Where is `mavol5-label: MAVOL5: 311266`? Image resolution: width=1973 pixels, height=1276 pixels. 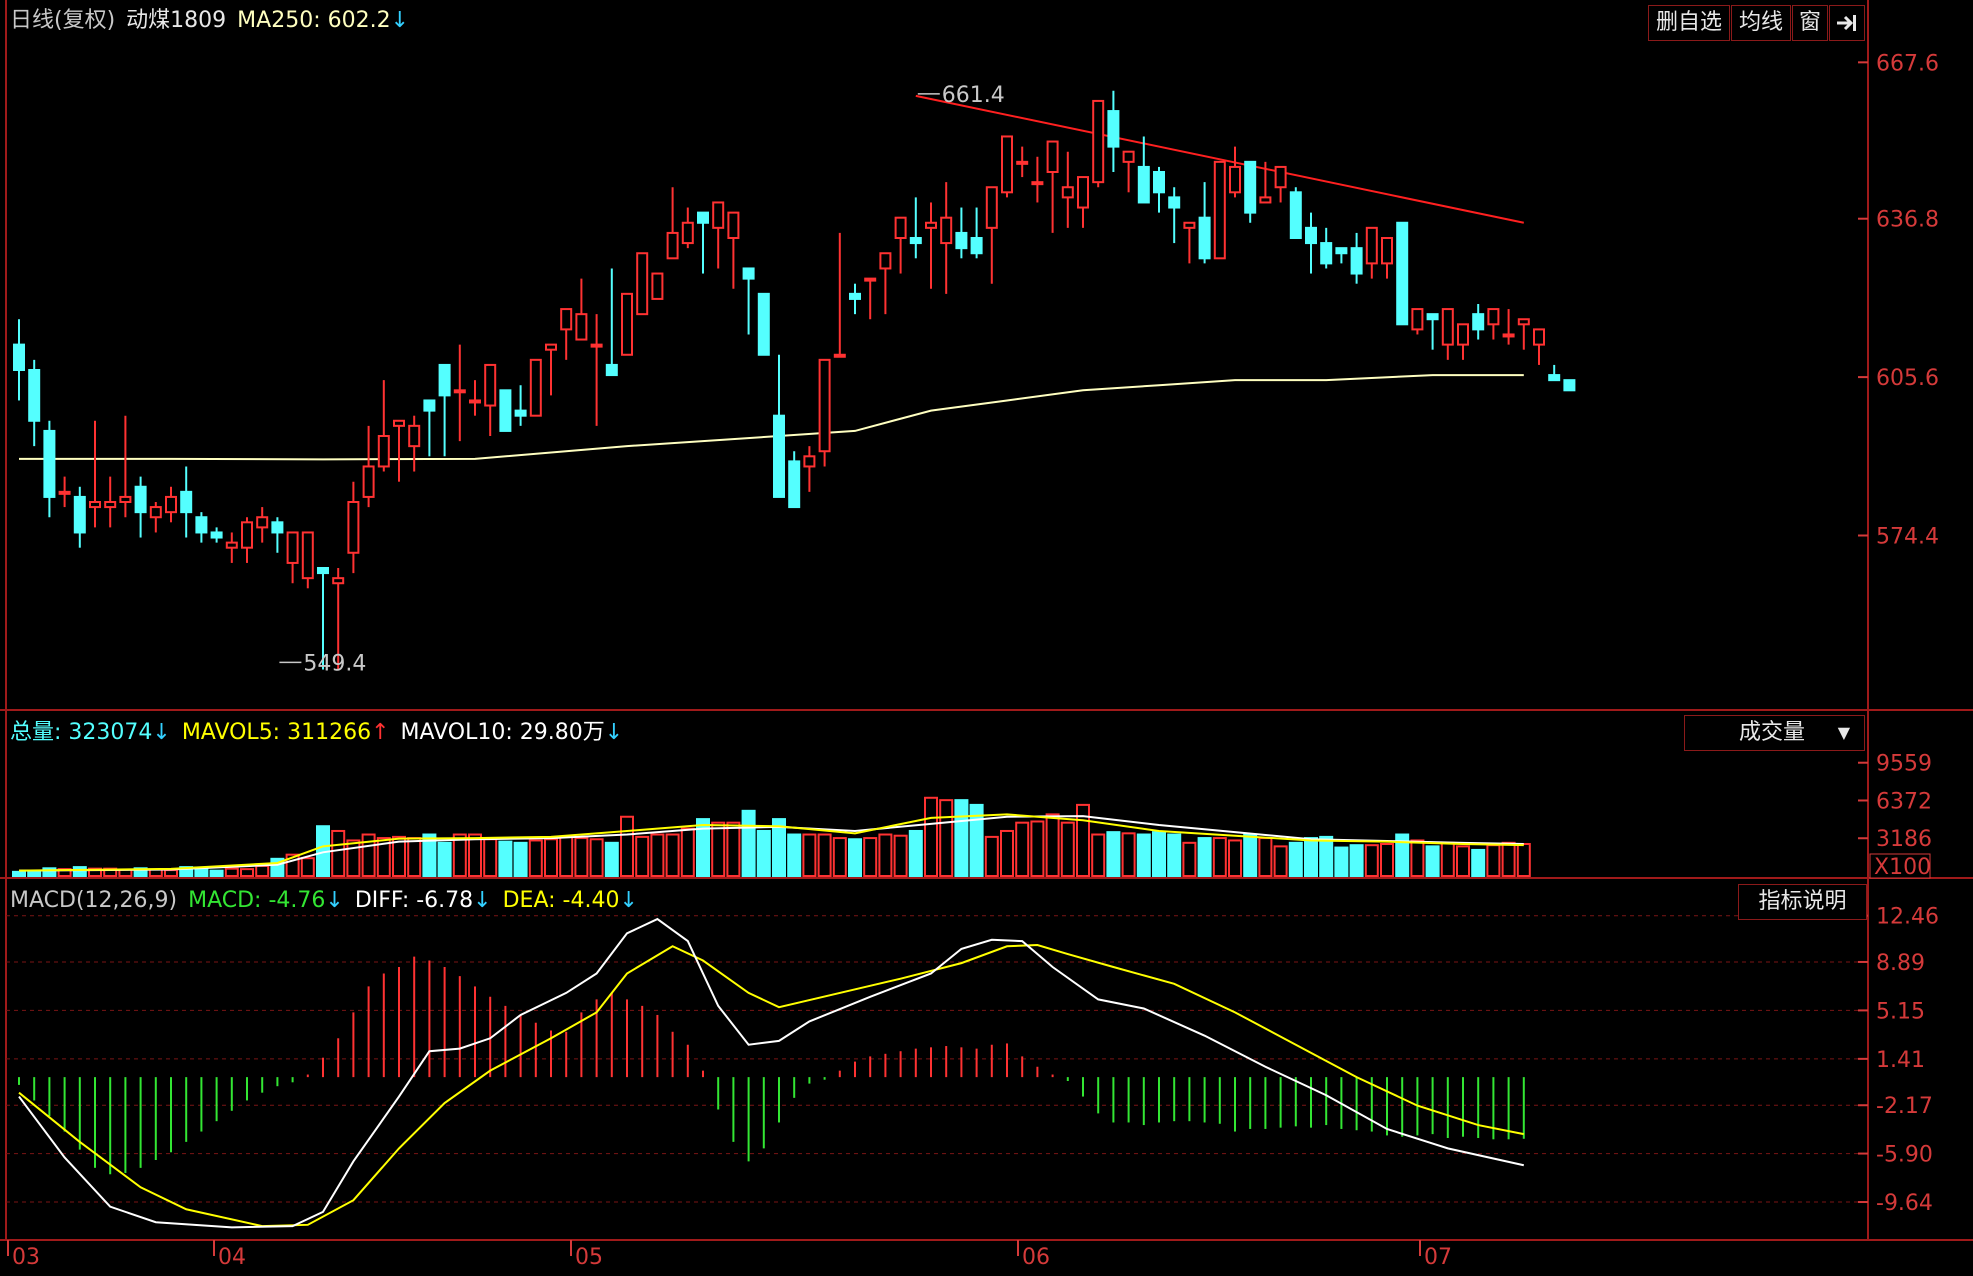 mavol5-label: MAVOL5: 311266 is located at coordinates (276, 732).